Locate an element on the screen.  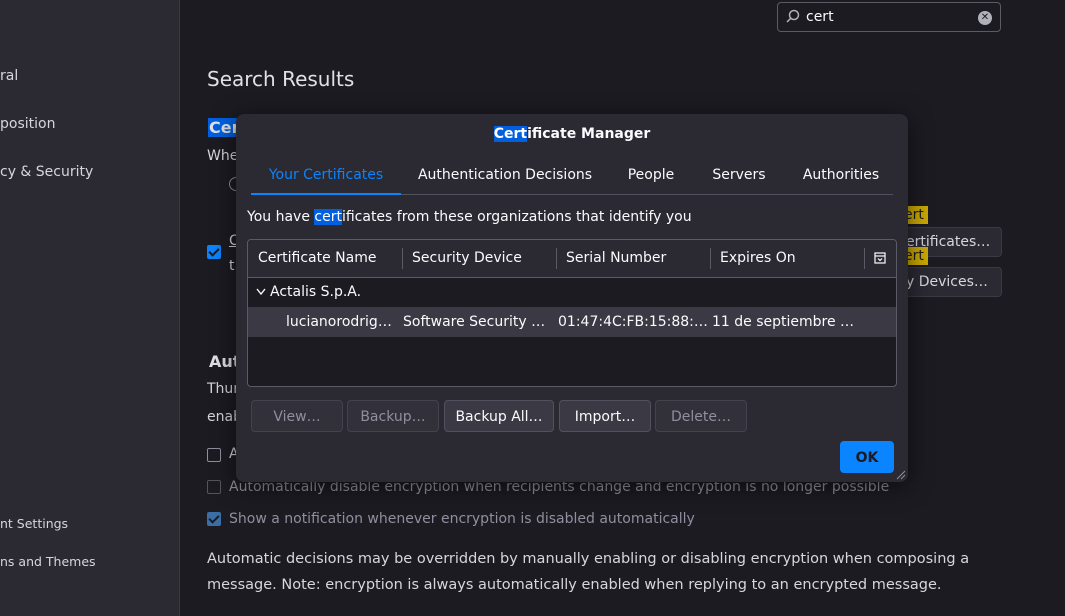
checkbox-label-fragment-2: t is located at coordinates (232, 266).